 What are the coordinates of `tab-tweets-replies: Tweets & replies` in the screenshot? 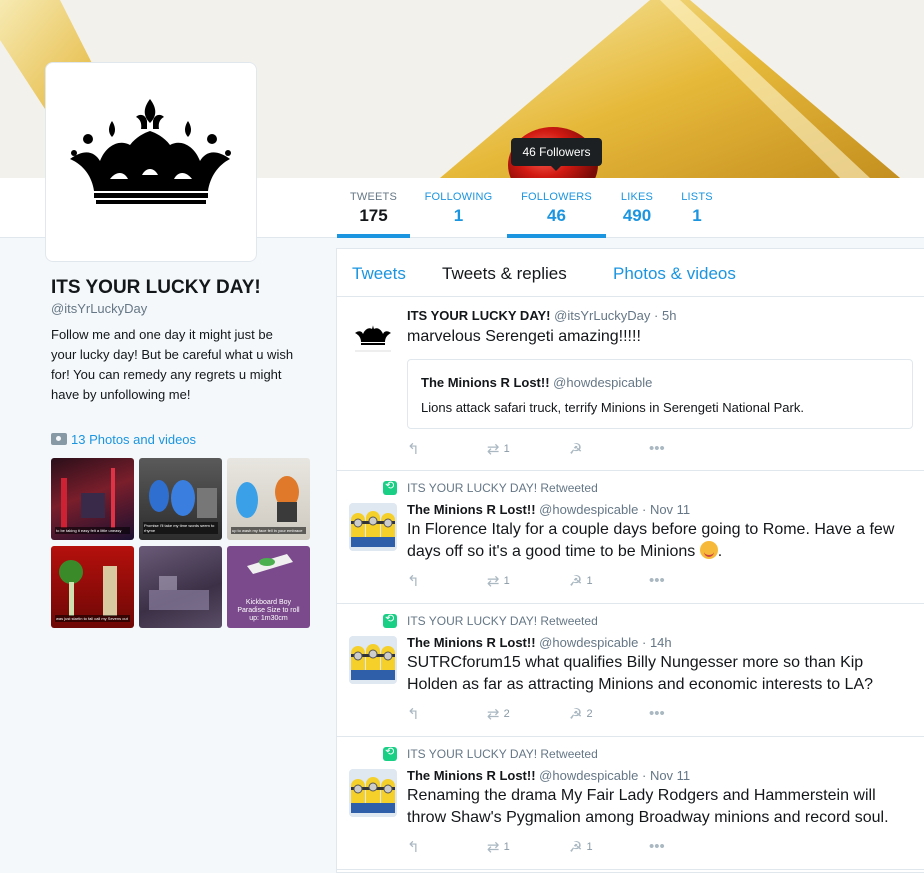 It's located at (504, 274).